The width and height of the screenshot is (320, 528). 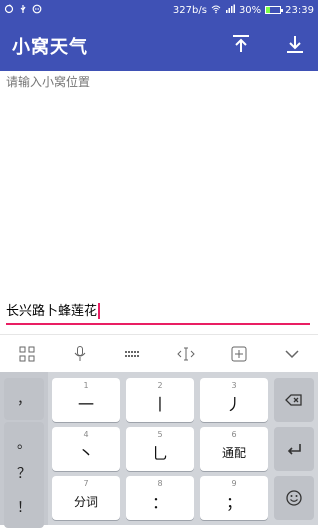 What do you see at coordinates (80, 354) in the screenshot?
I see `microphone-icon` at bounding box center [80, 354].